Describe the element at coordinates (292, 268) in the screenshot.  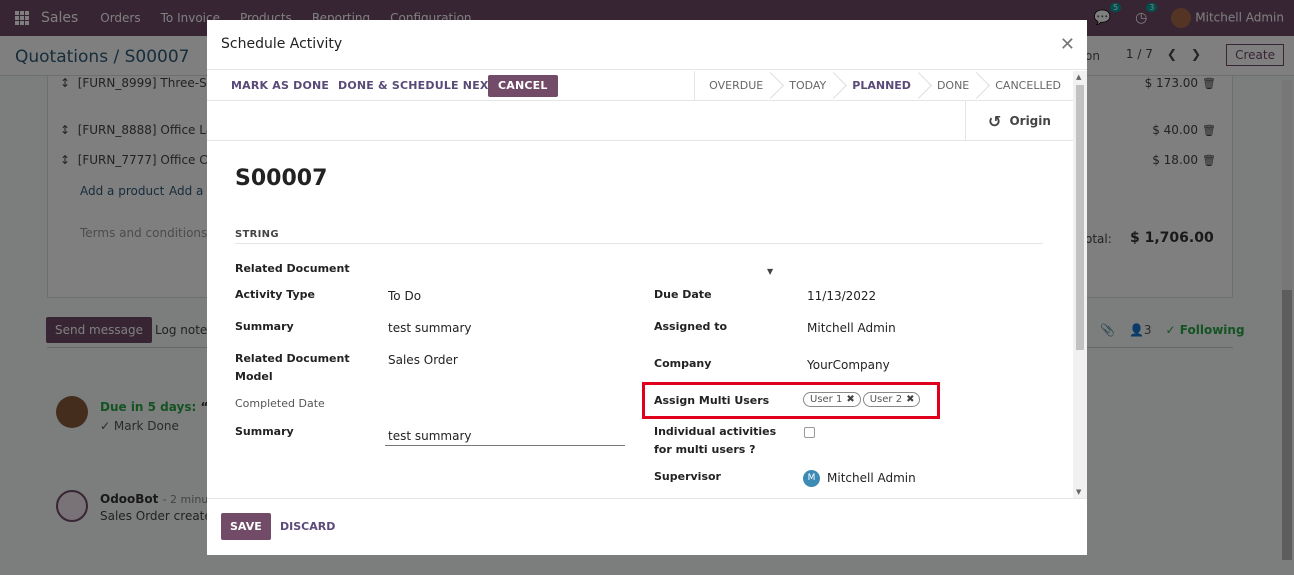
I see `related-document-label: Related Document` at that location.